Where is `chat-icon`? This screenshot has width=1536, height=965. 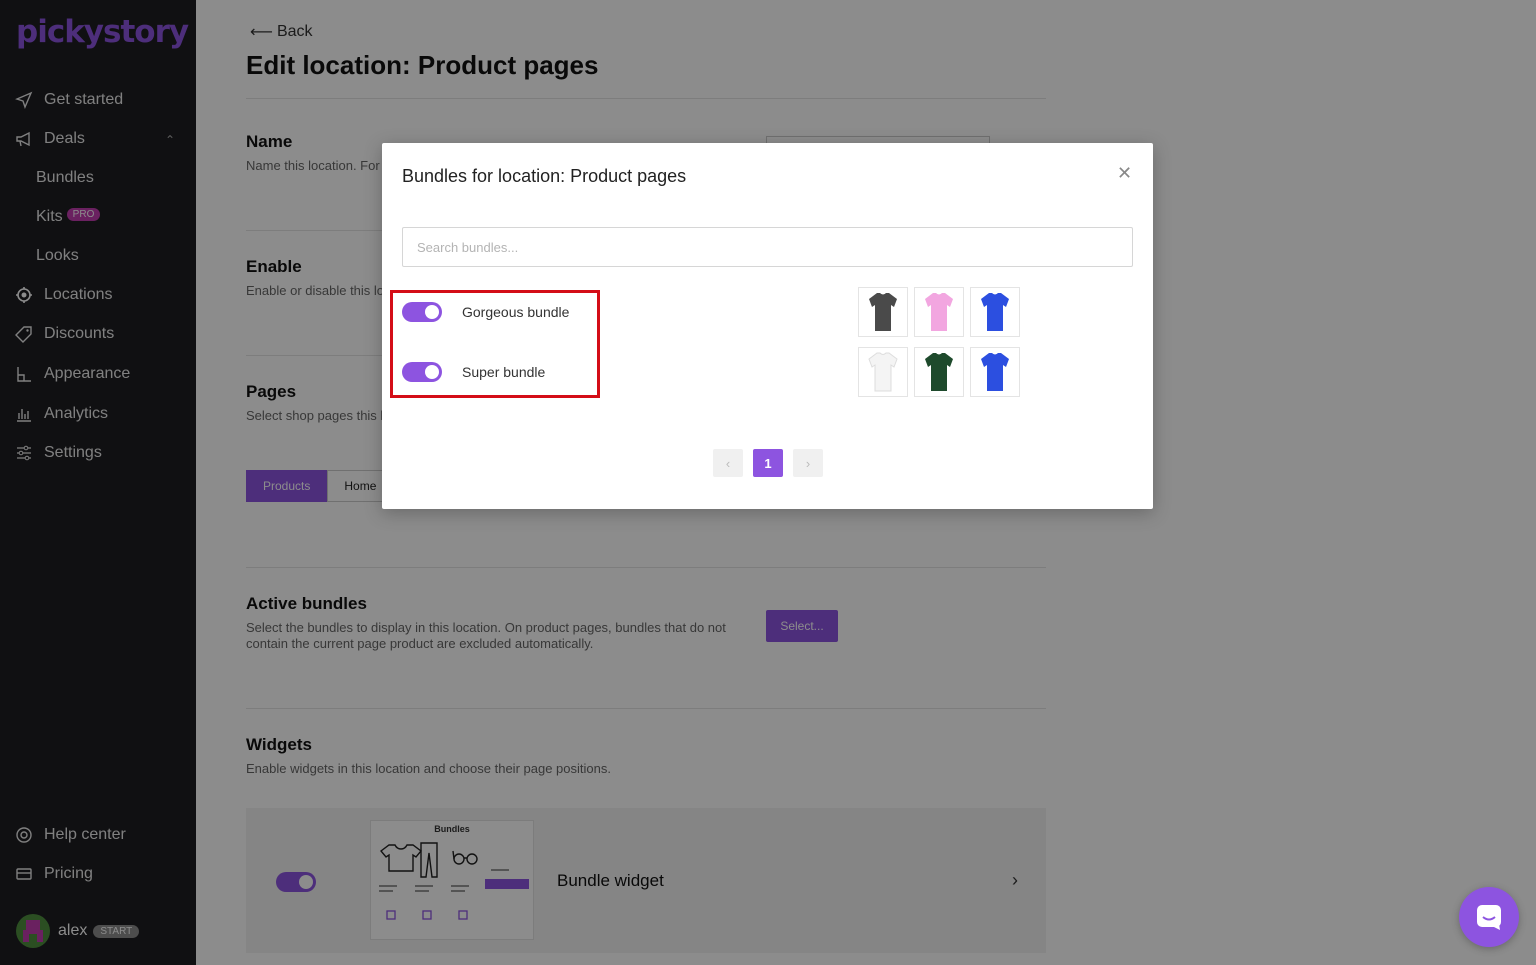
chat-icon is located at coordinates (1489, 917).